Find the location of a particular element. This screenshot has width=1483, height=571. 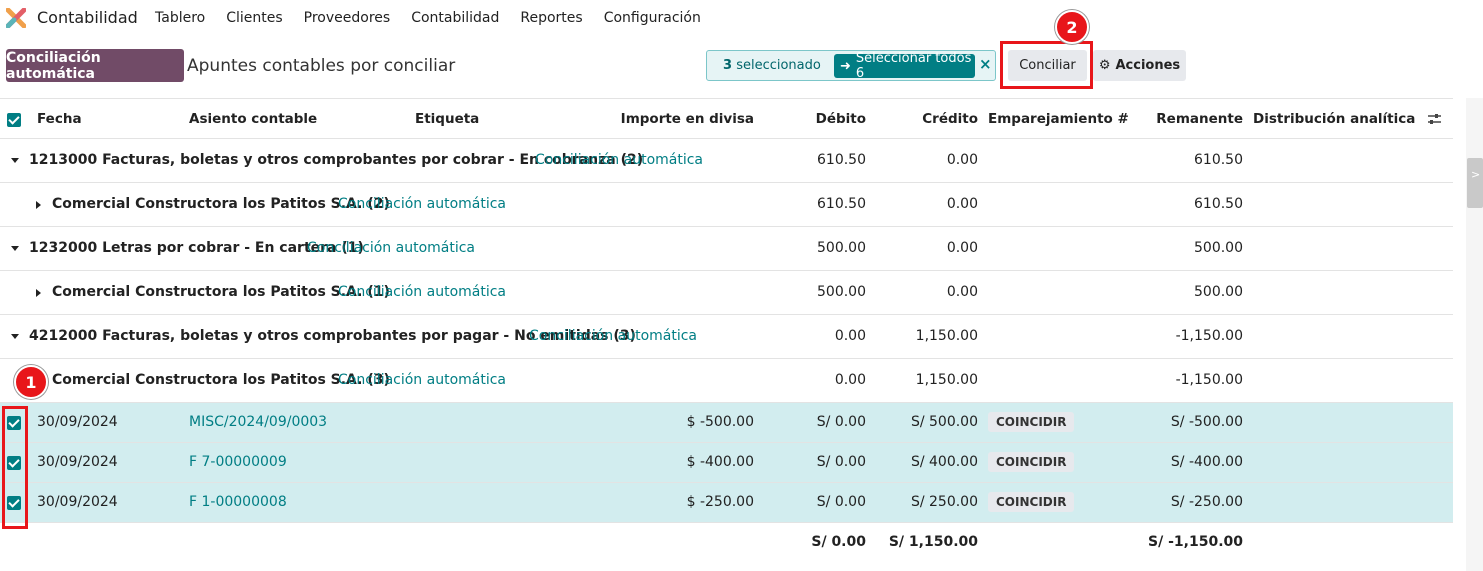

header-remanente: Remanente is located at coordinates (1199, 119).